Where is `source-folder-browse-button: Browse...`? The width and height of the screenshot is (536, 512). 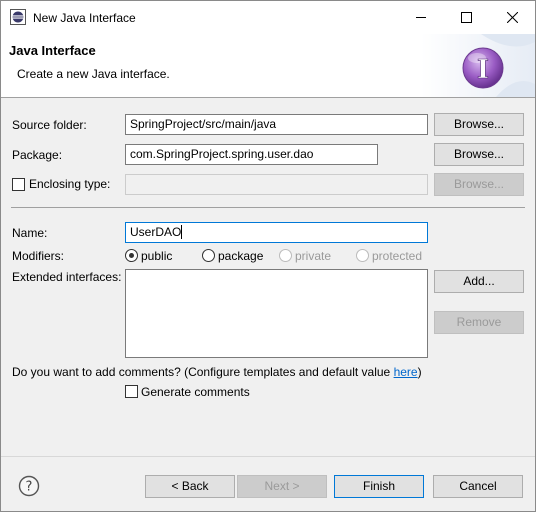 source-folder-browse-button: Browse... is located at coordinates (479, 124).